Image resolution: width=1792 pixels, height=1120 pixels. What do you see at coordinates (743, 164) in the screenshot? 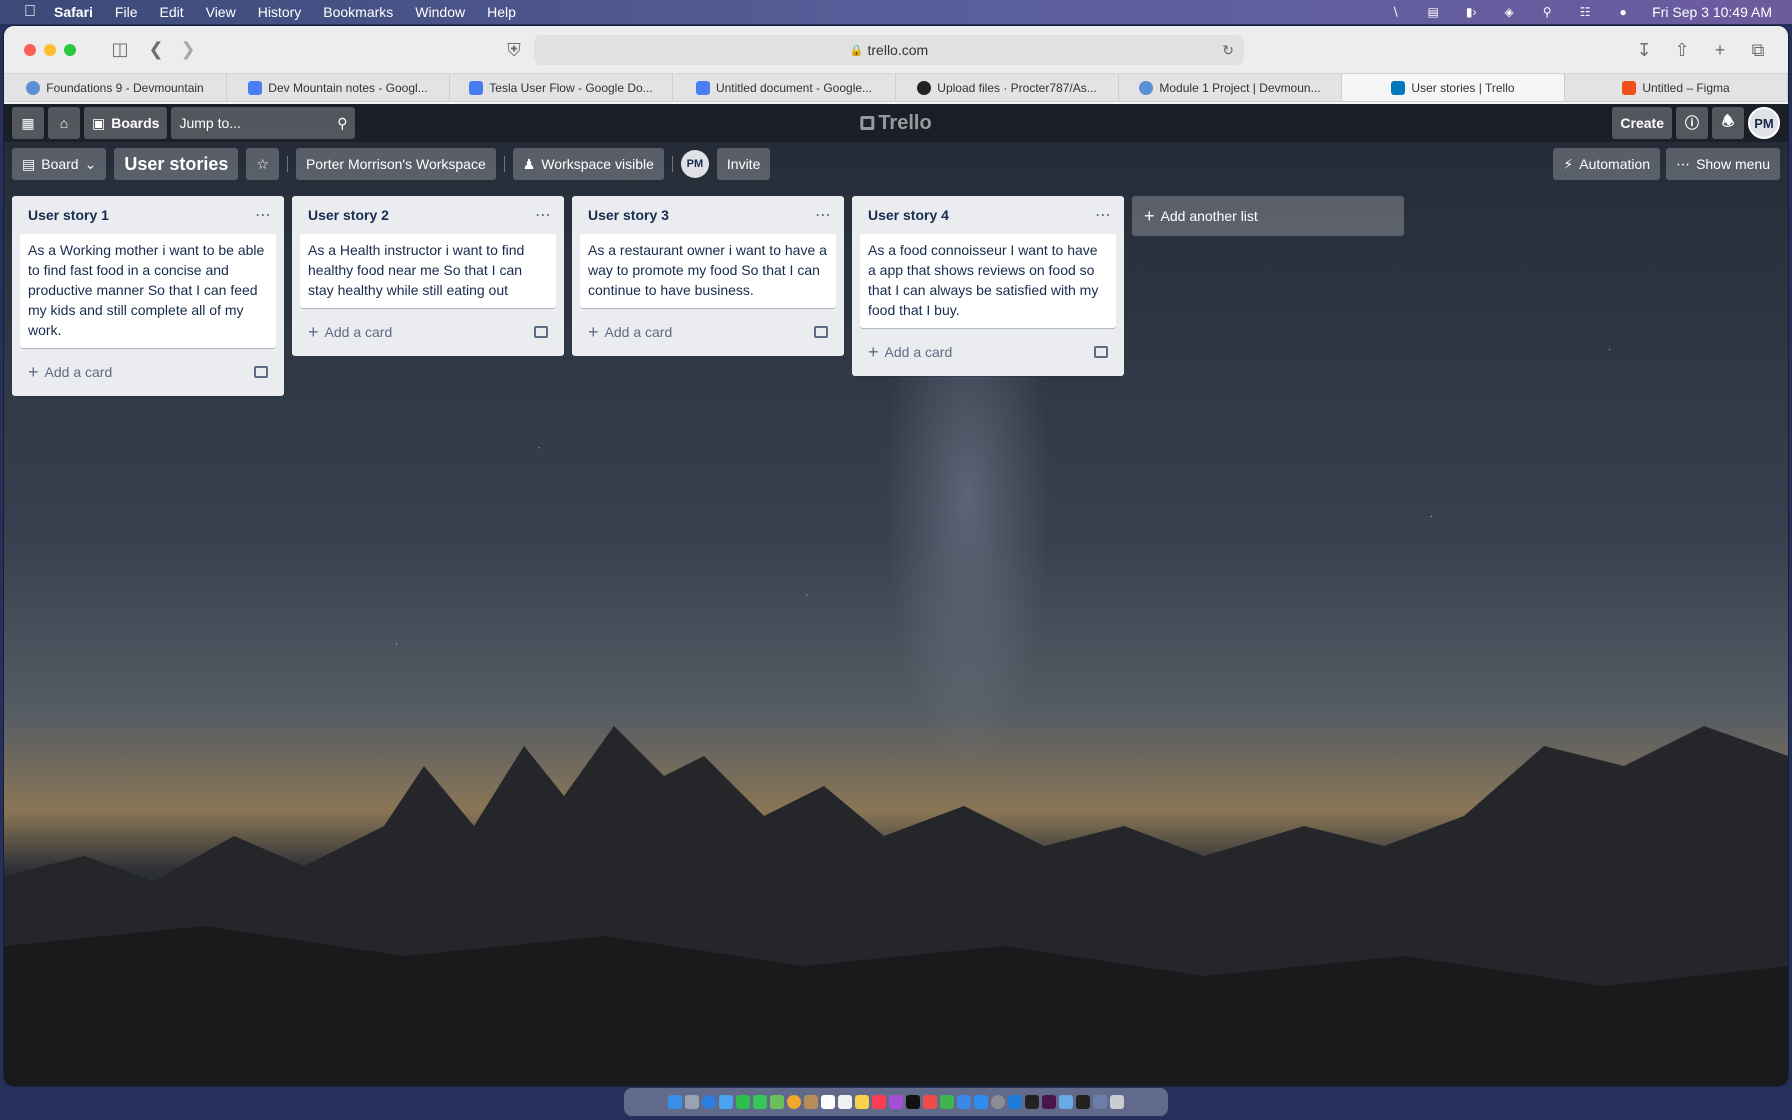
I see `invite-button: Invite` at bounding box center [743, 164].